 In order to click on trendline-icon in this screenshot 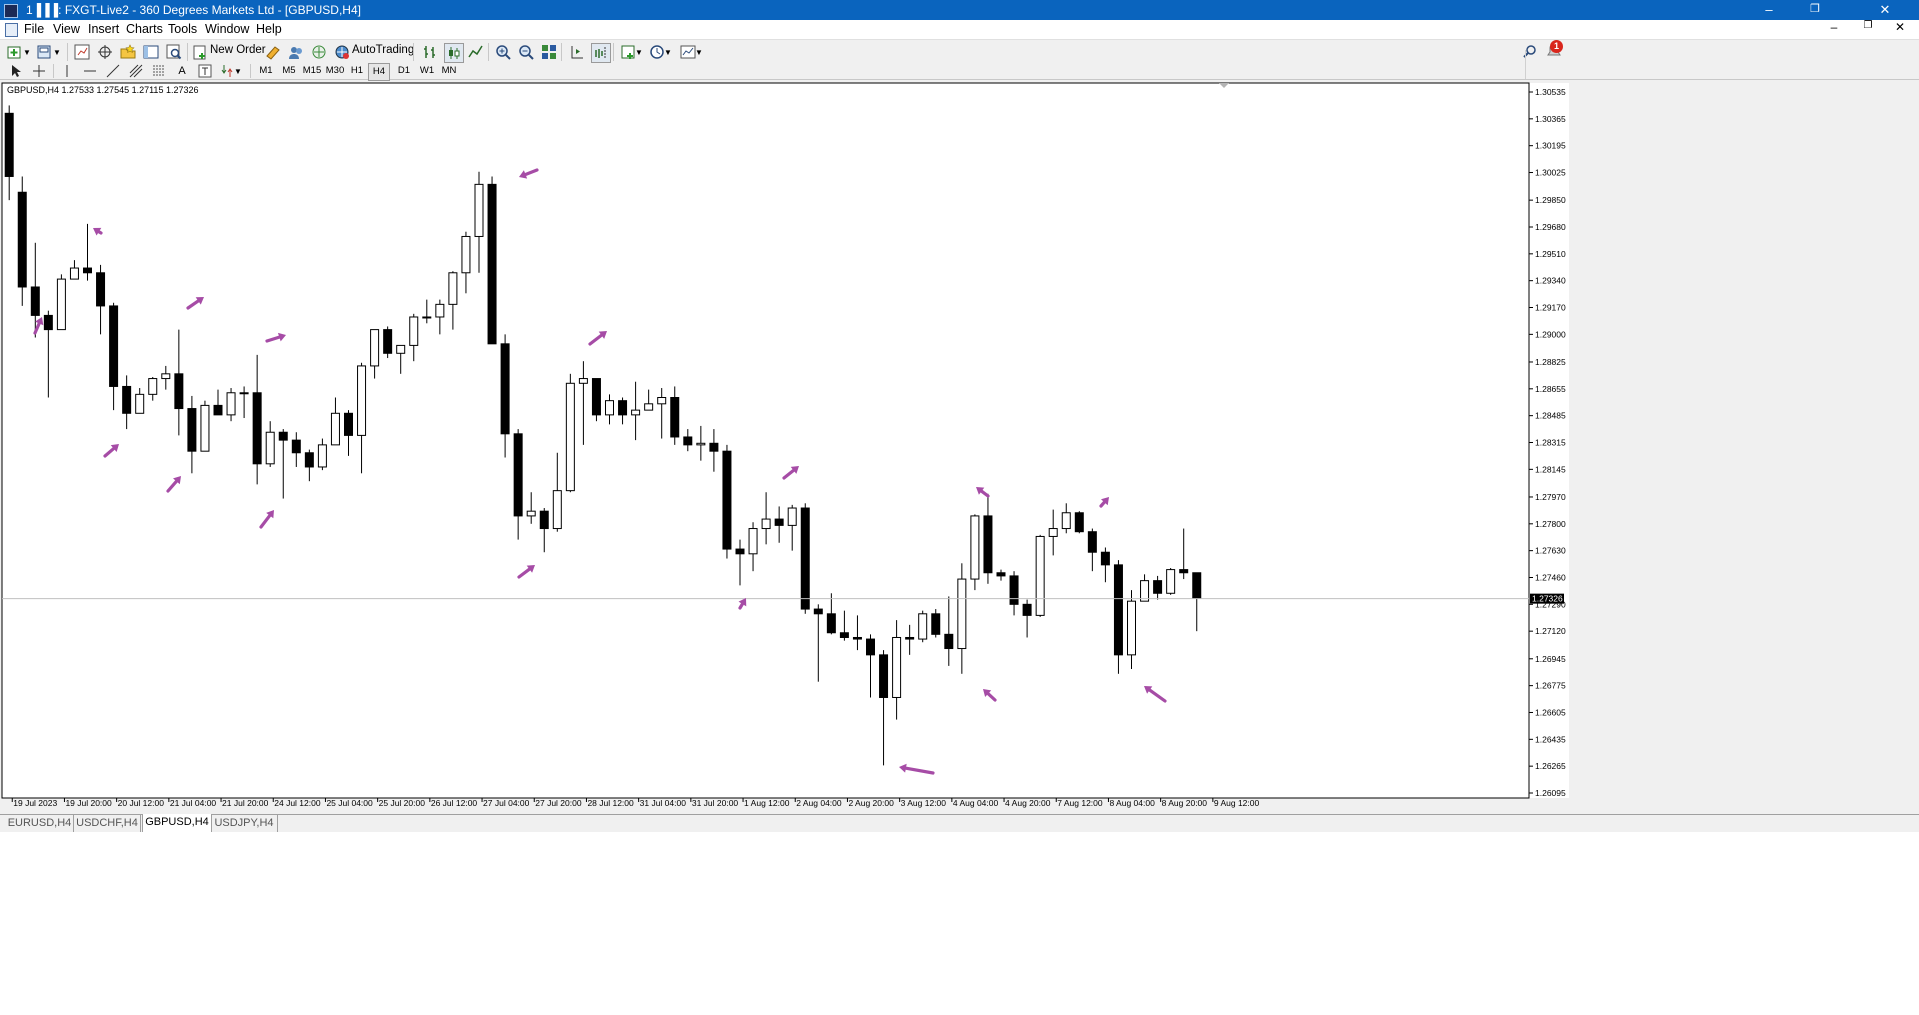, I will do `click(113, 71)`.